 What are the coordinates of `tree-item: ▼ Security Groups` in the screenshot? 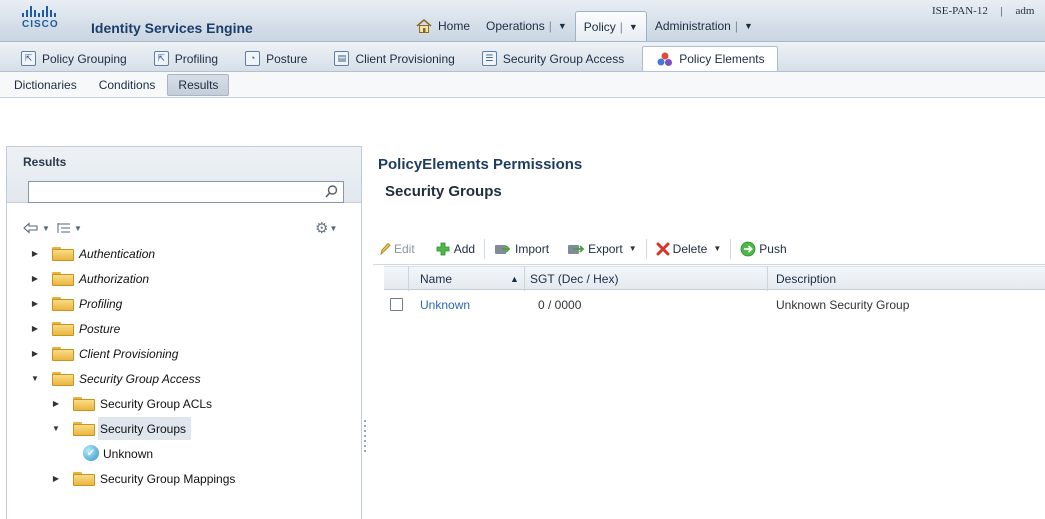 It's located at (184, 428).